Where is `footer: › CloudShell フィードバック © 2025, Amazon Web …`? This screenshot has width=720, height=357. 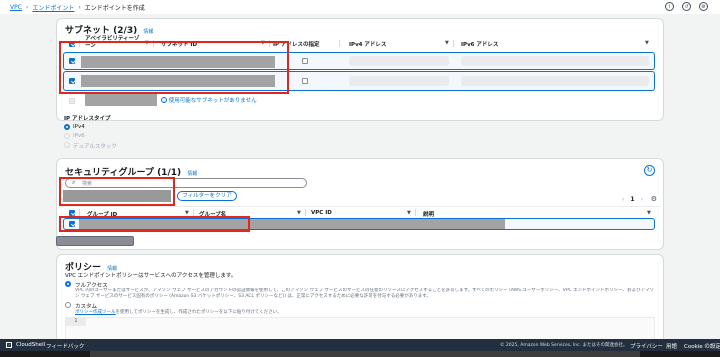
footer: › CloudShell フィードバック © 2025, Amazon Web … is located at coordinates (360, 345).